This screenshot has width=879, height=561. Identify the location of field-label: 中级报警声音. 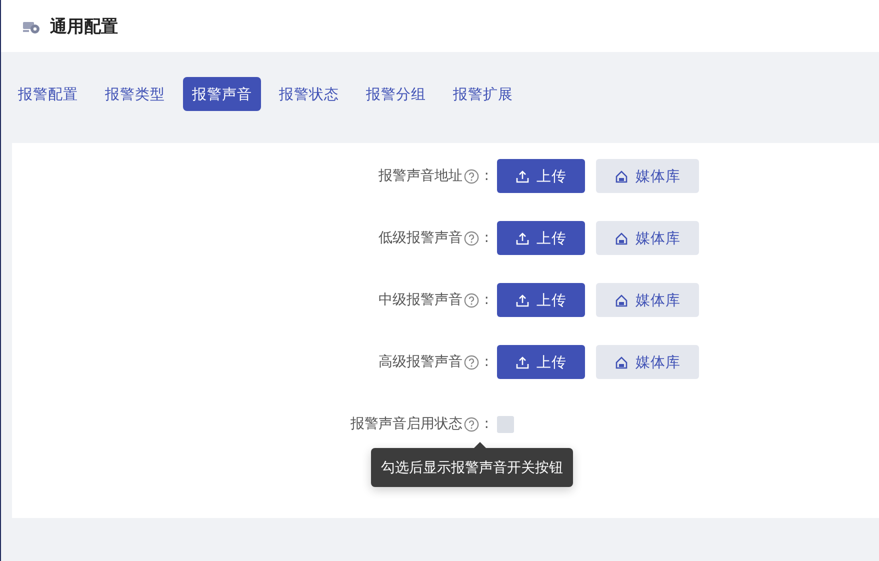
(420, 300).